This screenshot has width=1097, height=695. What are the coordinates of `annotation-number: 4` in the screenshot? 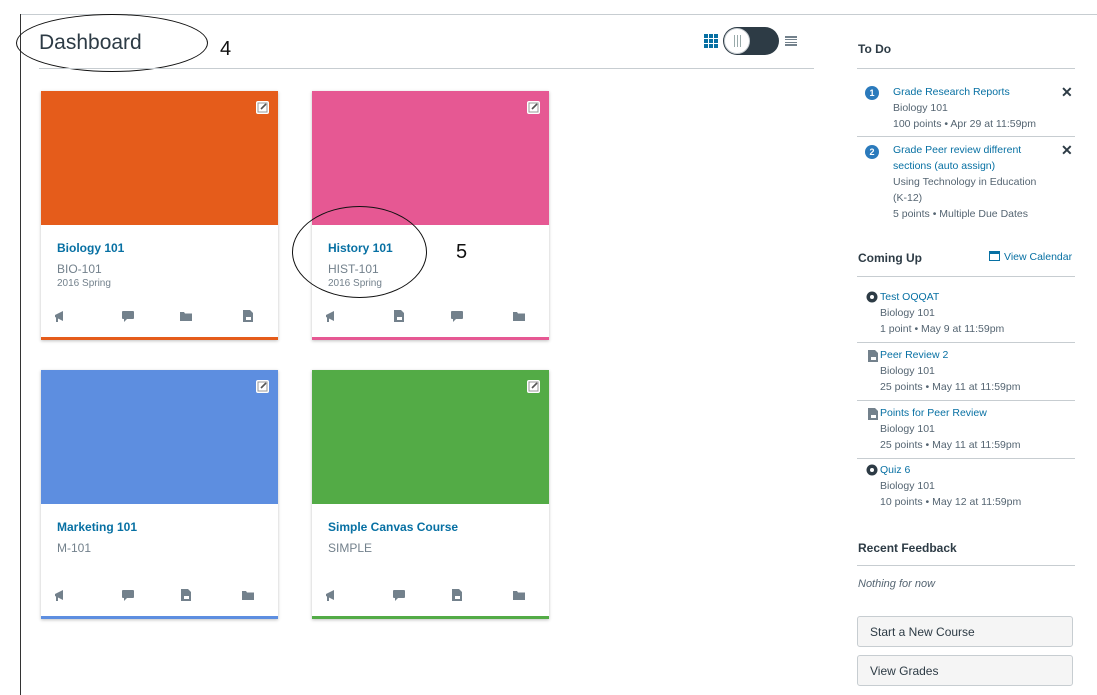 It's located at (226, 49).